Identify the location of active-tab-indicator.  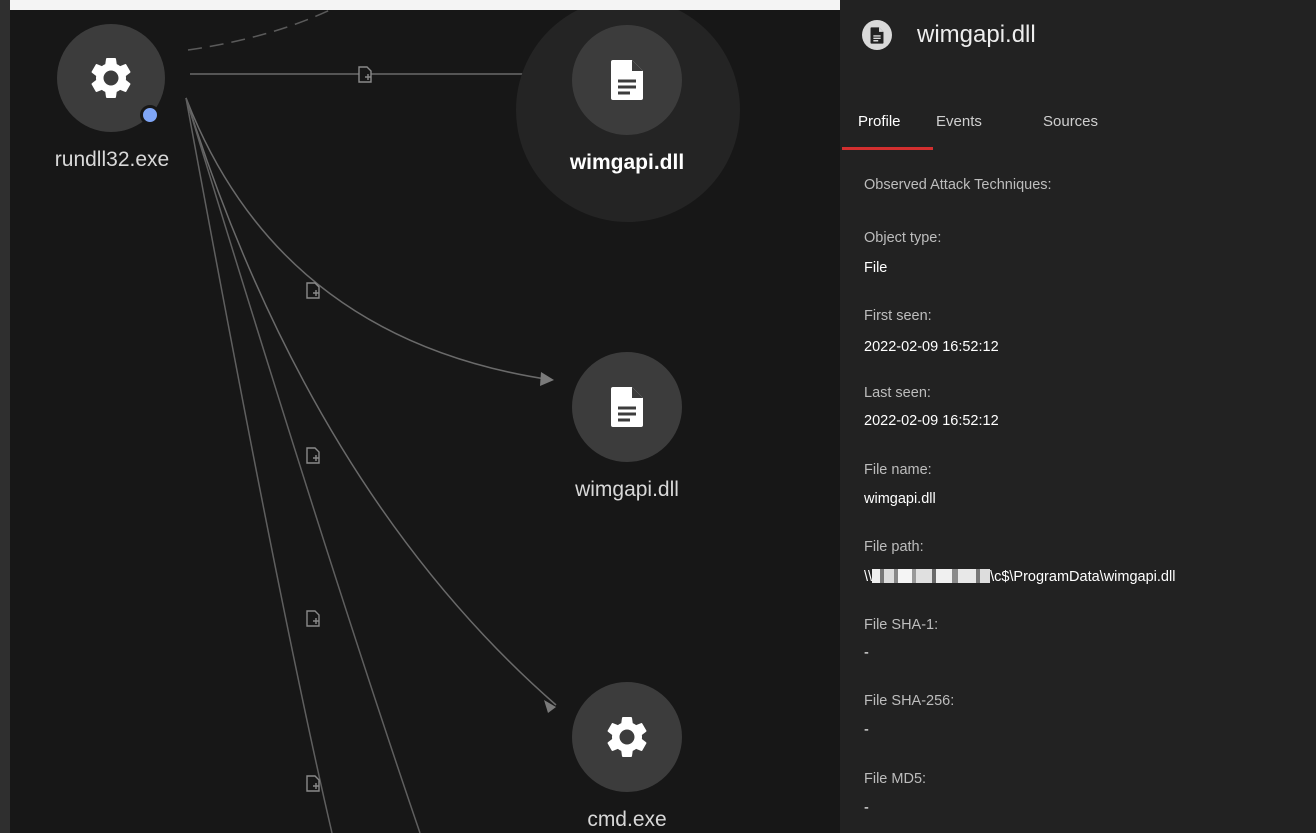
(887, 148).